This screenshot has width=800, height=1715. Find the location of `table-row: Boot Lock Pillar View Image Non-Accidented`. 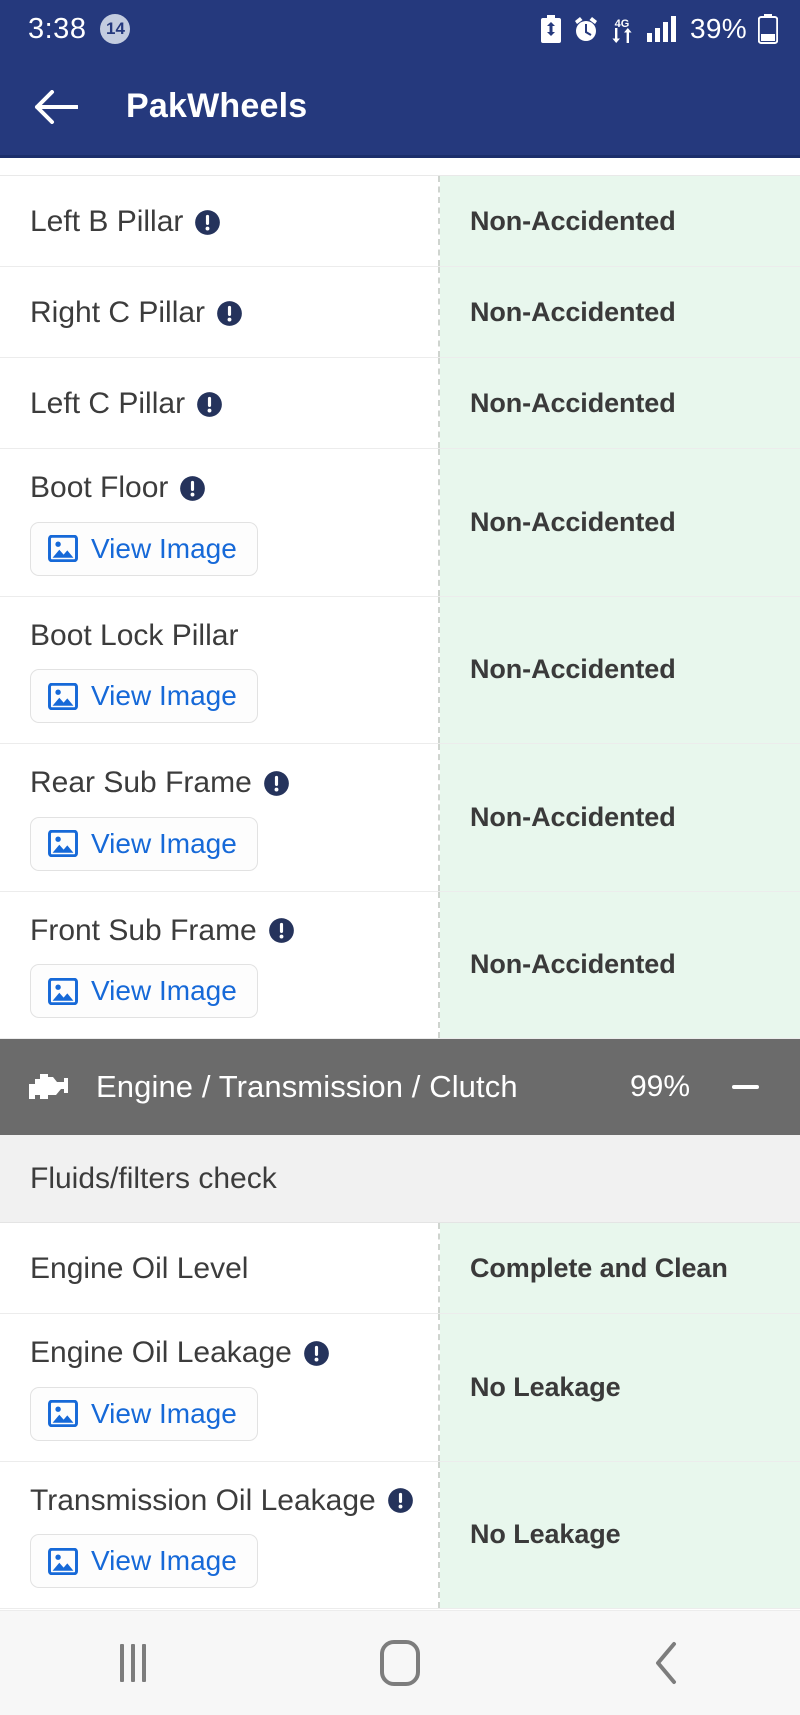

table-row: Boot Lock Pillar View Image Non-Accidented is located at coordinates (400, 670).